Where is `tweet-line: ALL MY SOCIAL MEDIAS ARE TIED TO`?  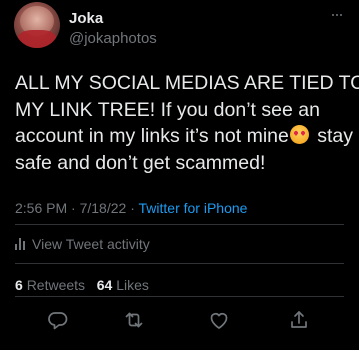
tweet-line: ALL MY SOCIAL MEDIAS ARE TIED TO is located at coordinates (187, 83).